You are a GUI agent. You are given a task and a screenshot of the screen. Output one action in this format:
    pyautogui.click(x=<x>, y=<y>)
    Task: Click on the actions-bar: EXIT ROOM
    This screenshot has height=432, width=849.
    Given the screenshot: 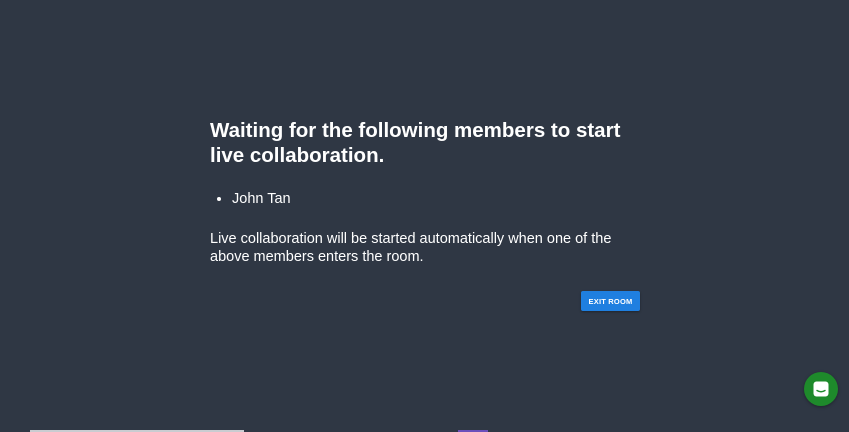 What is the action you would take?
    pyautogui.click(x=610, y=301)
    